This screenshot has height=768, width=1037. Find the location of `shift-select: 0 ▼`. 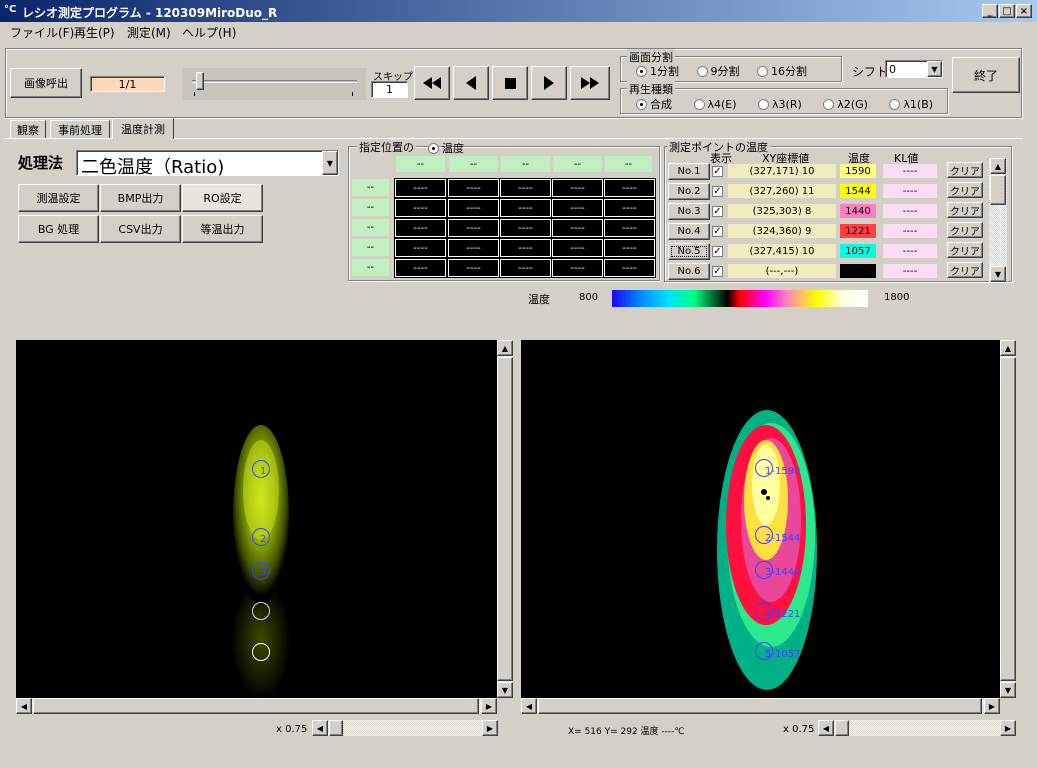

shift-select: 0 ▼ is located at coordinates (914, 69).